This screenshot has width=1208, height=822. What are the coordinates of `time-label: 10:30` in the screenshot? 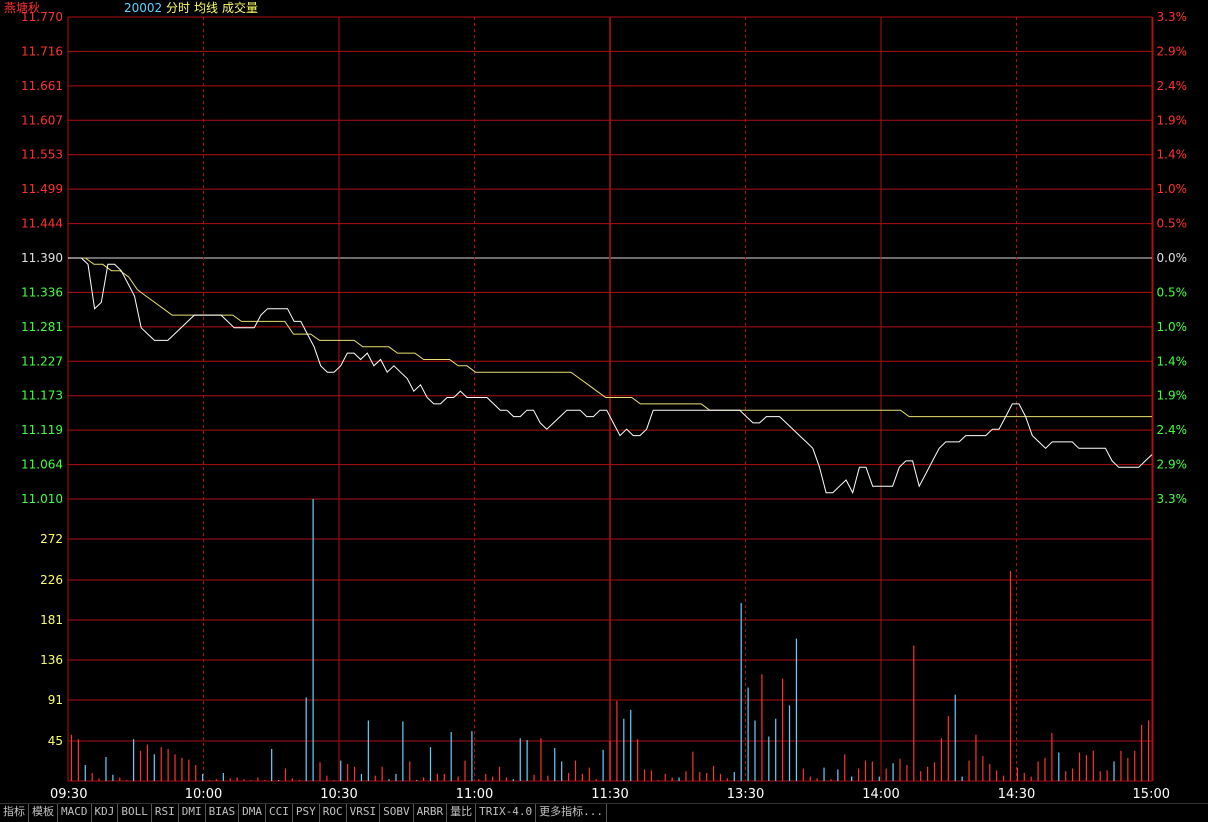 It's located at (338, 794).